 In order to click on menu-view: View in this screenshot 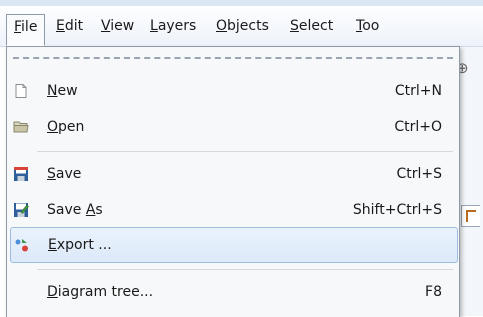, I will do `click(117, 26)`.